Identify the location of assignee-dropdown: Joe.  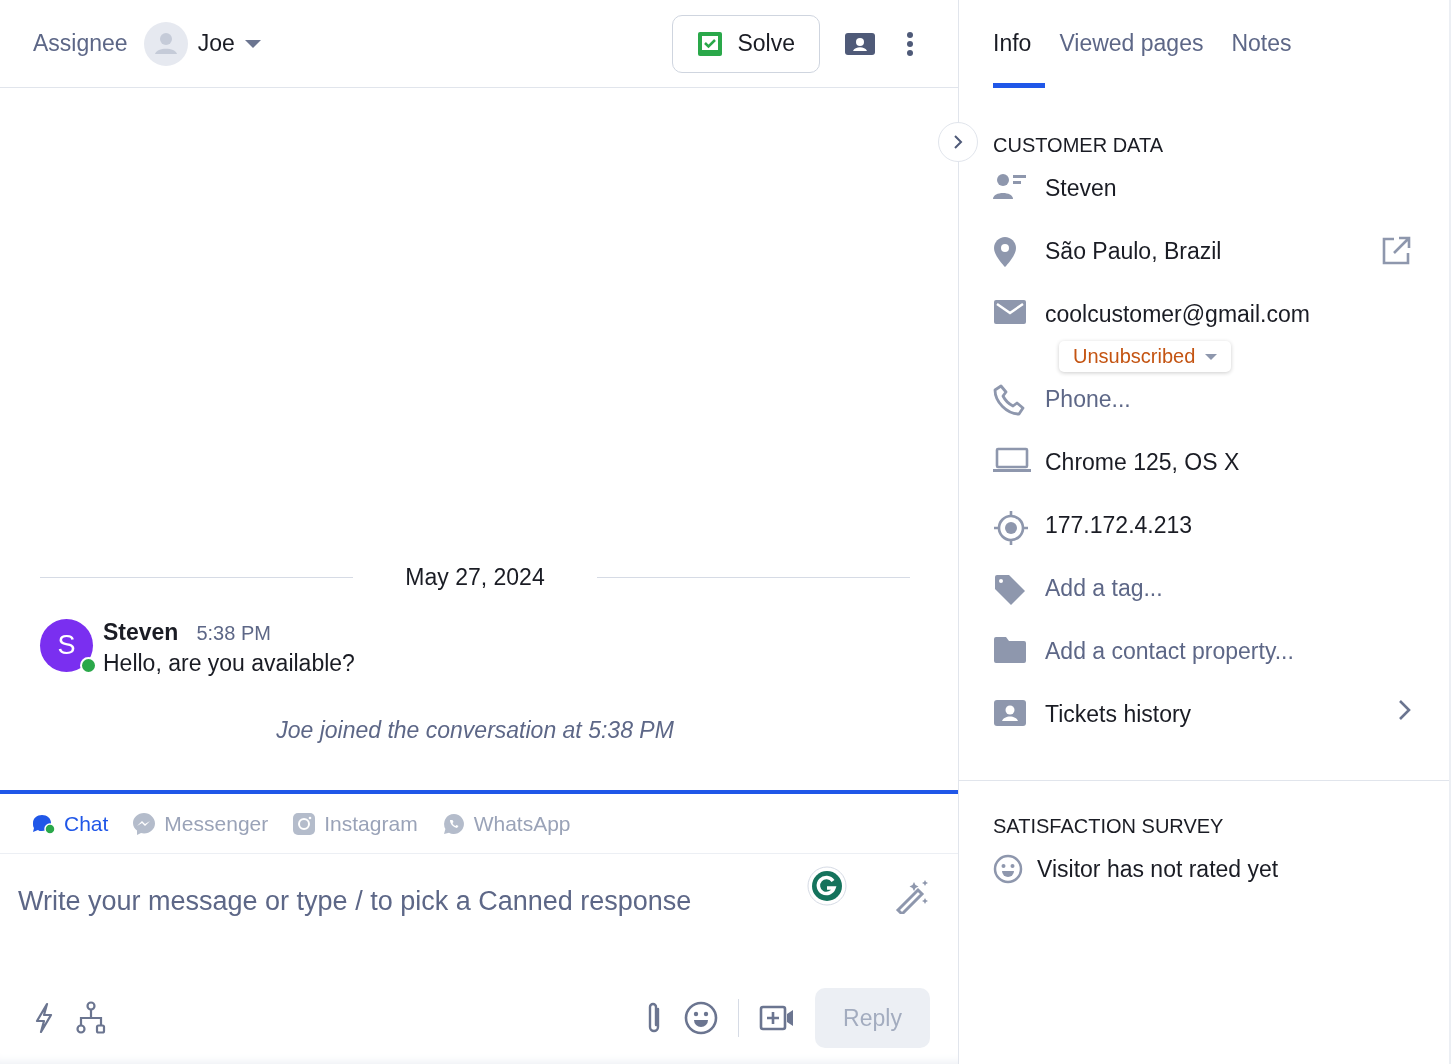
(202, 43).